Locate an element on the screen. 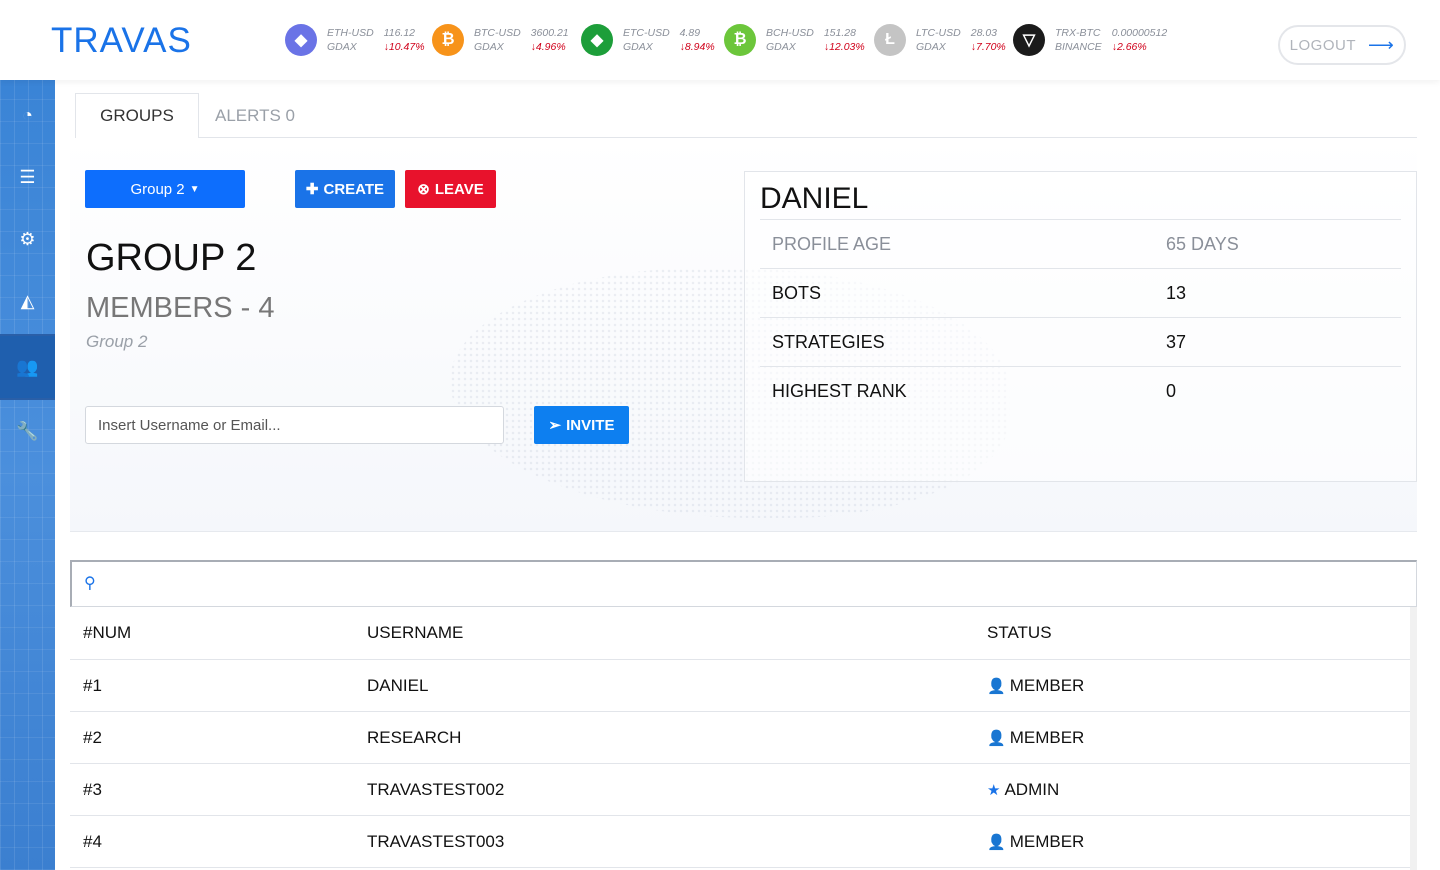 The height and width of the screenshot is (870, 1440). sliders-icon: ☰ is located at coordinates (27, 176).